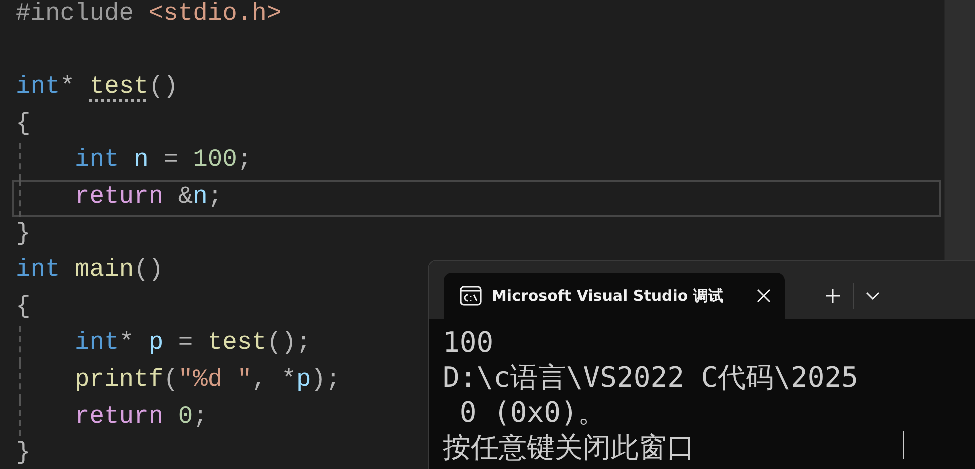  I want to click on console-output-line: 按任意键关闭此窗口, so click(569, 447).